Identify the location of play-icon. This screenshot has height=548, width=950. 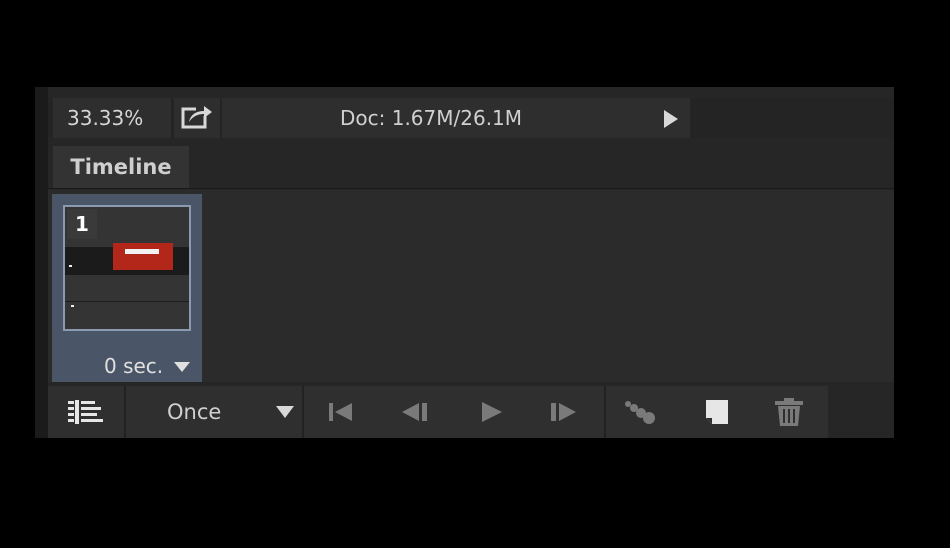
(492, 412).